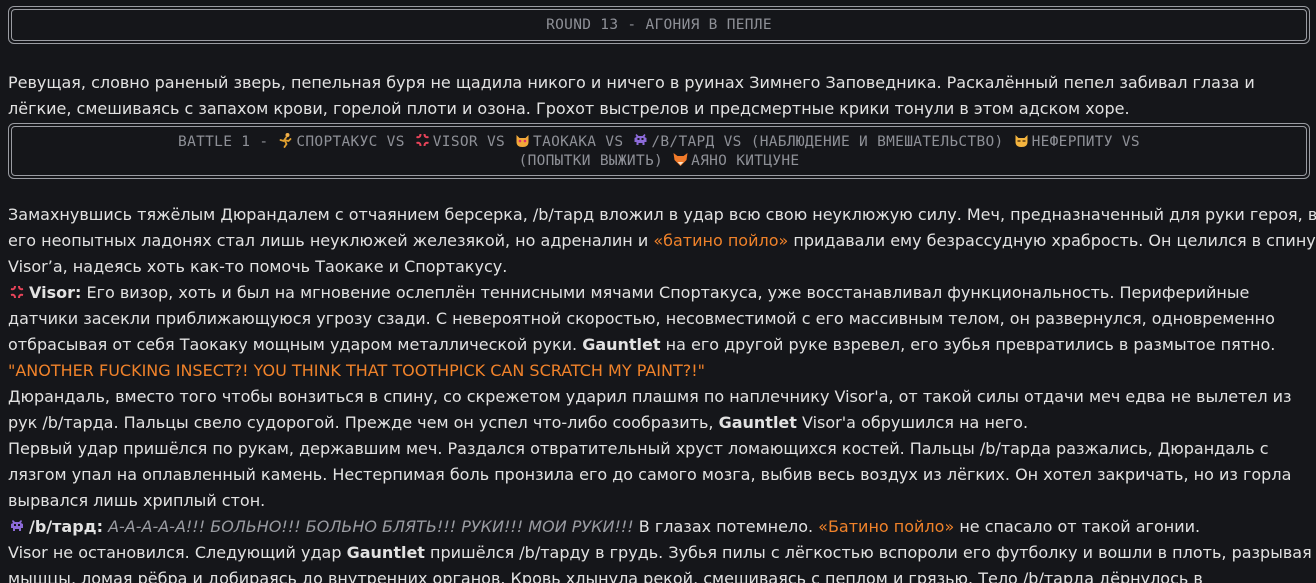 The height and width of the screenshot is (583, 1316). Describe the element at coordinates (886, 526) in the screenshot. I see `highlight-potion: «Батино пойло»` at that location.